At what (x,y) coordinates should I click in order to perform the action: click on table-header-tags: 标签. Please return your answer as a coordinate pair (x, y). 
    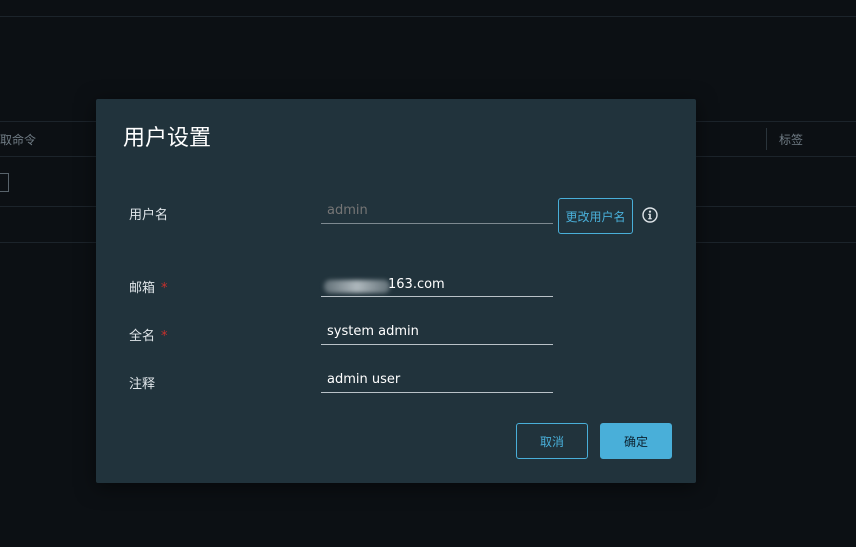
    Looking at the image, I should click on (791, 140).